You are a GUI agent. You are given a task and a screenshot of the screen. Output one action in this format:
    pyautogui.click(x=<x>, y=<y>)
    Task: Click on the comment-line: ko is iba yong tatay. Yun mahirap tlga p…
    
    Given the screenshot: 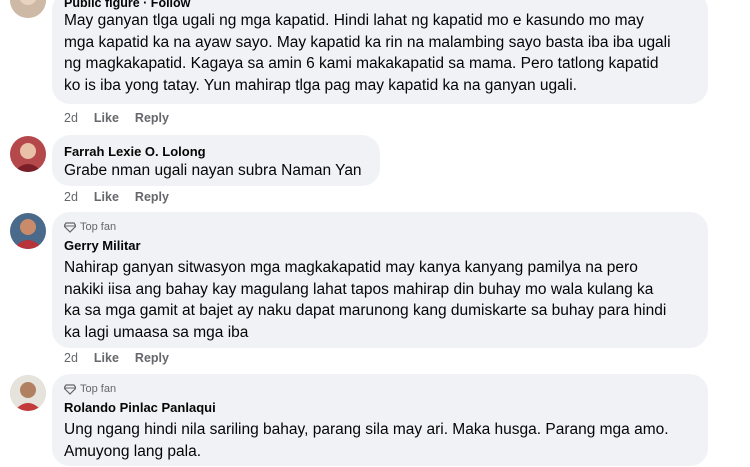 What is the action you would take?
    pyautogui.click(x=320, y=85)
    